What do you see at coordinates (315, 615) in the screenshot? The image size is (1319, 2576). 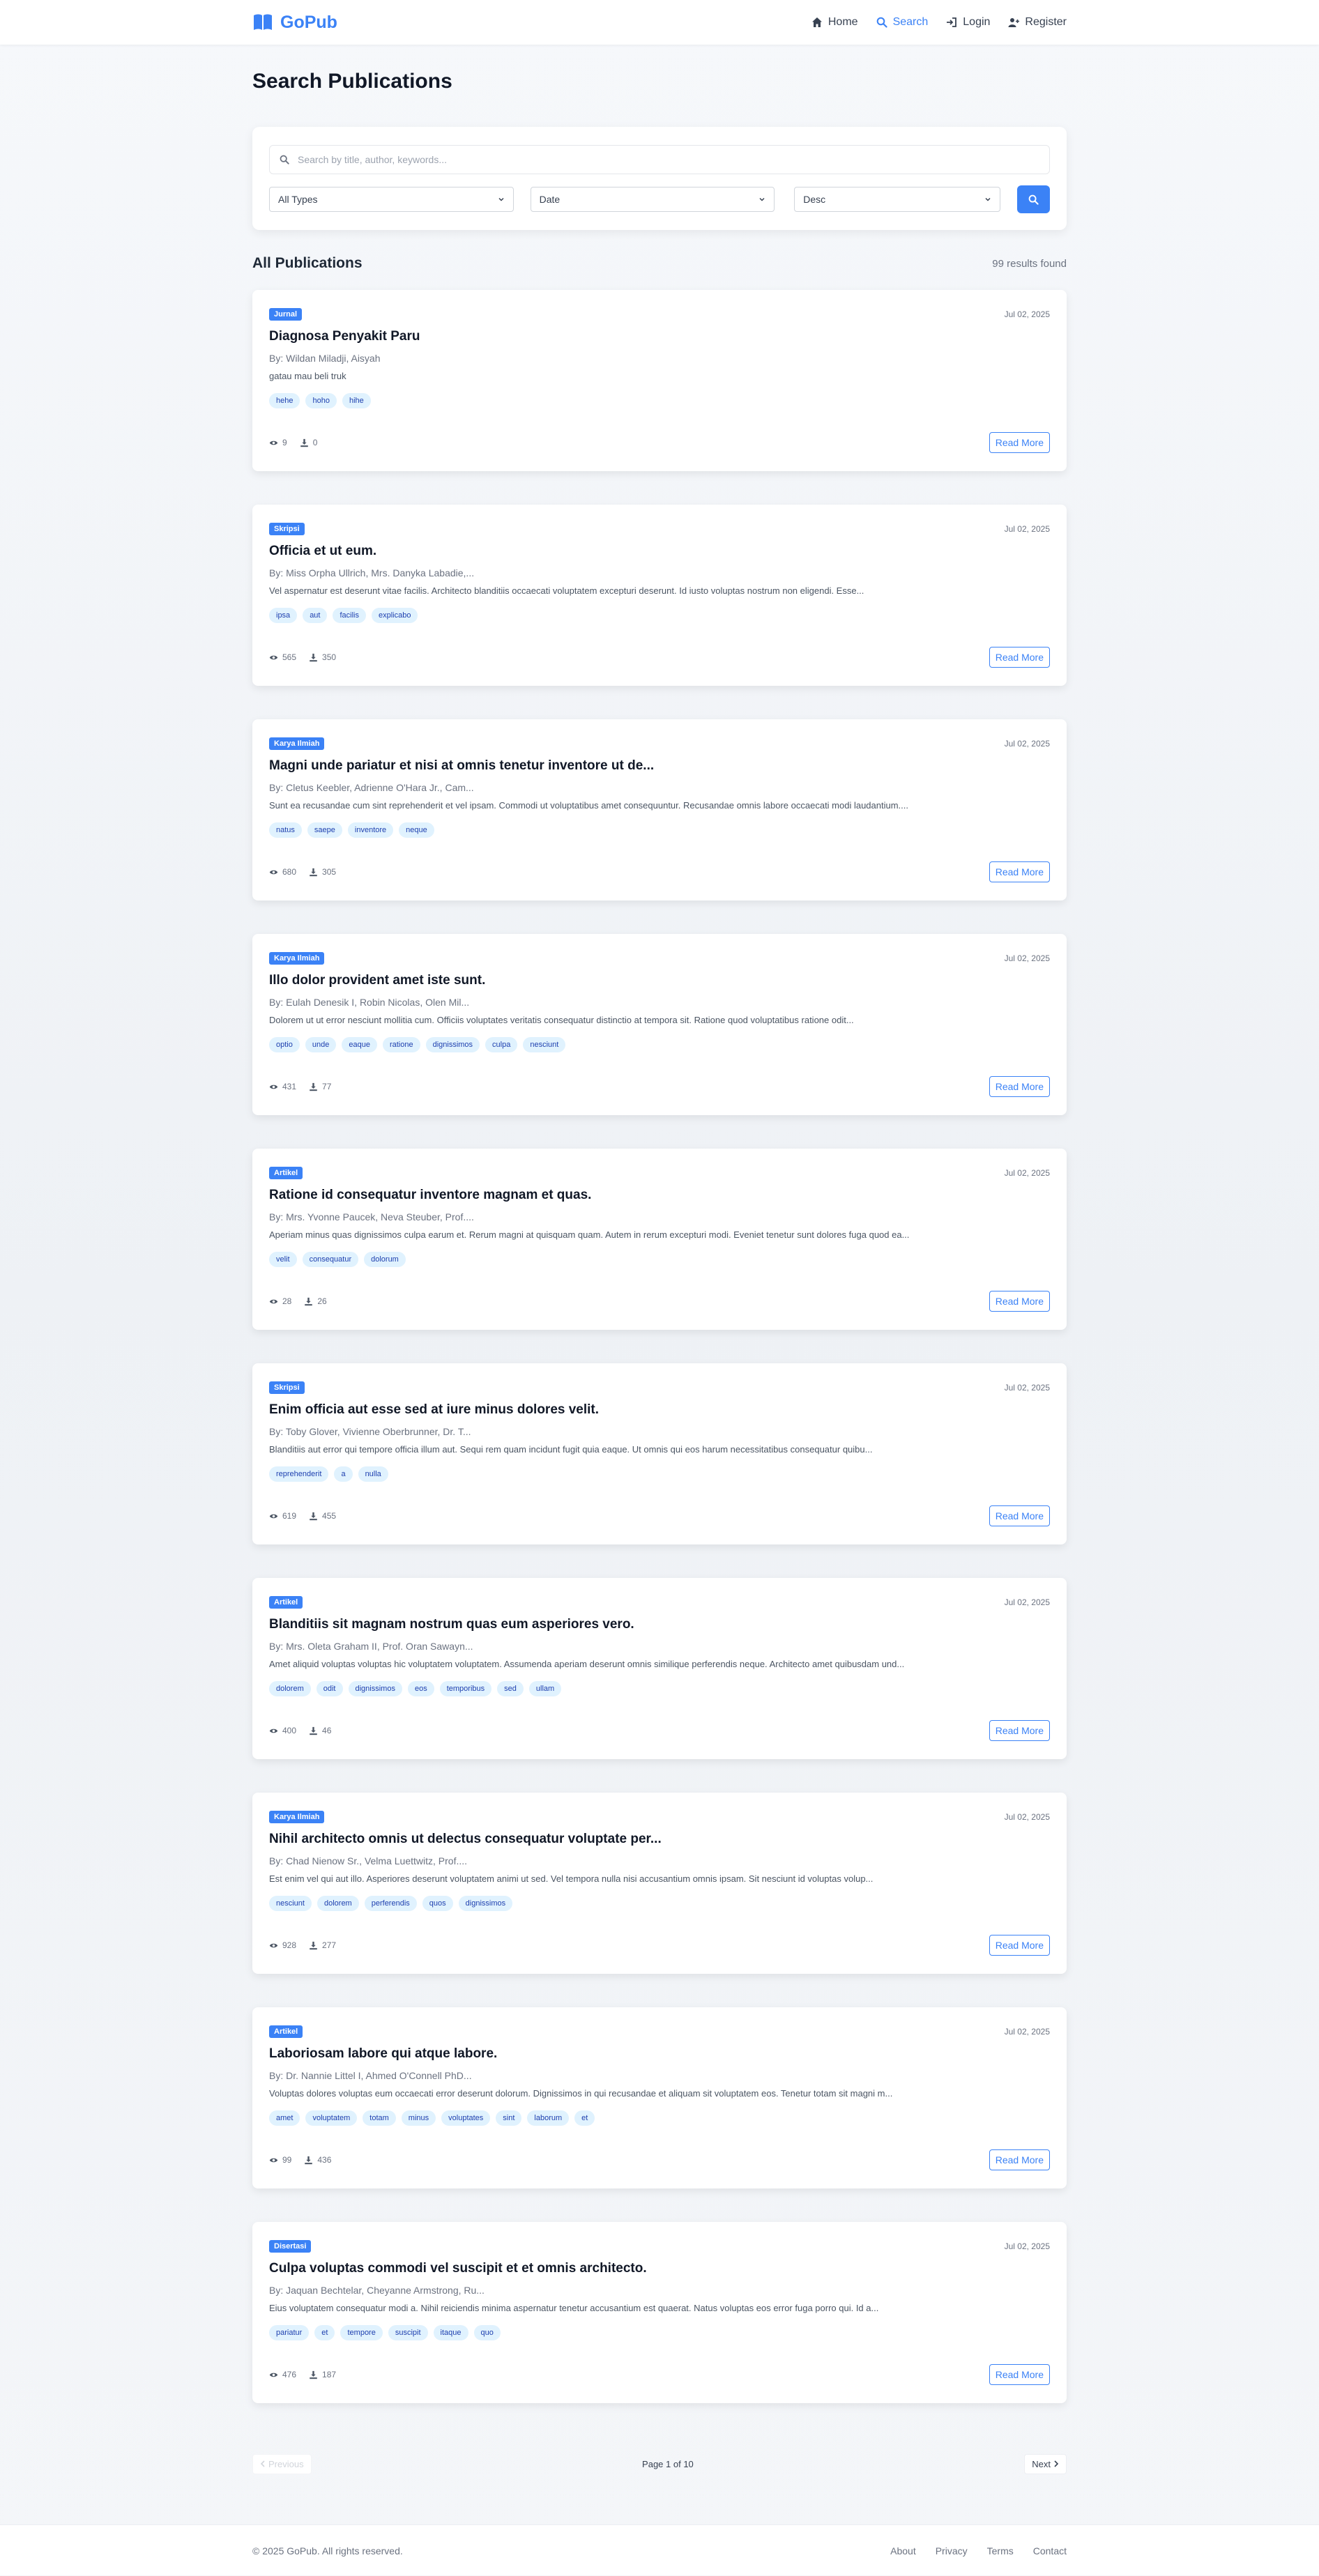 I see `keyword-tag: aut` at bounding box center [315, 615].